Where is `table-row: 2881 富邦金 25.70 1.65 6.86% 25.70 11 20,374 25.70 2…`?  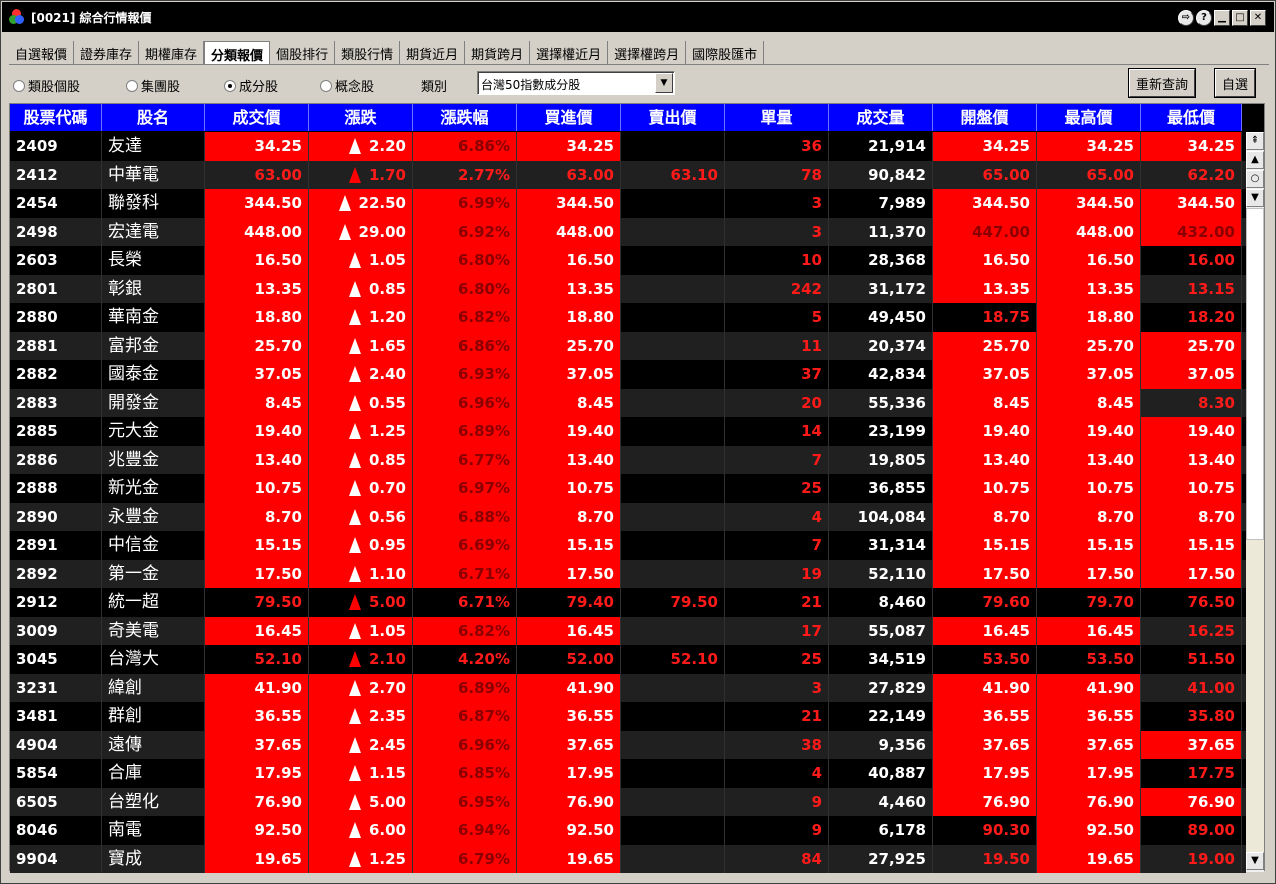
table-row: 2881 富邦金 25.70 1.65 6.86% 25.70 11 20,374 25.70 2… is located at coordinates (628, 345).